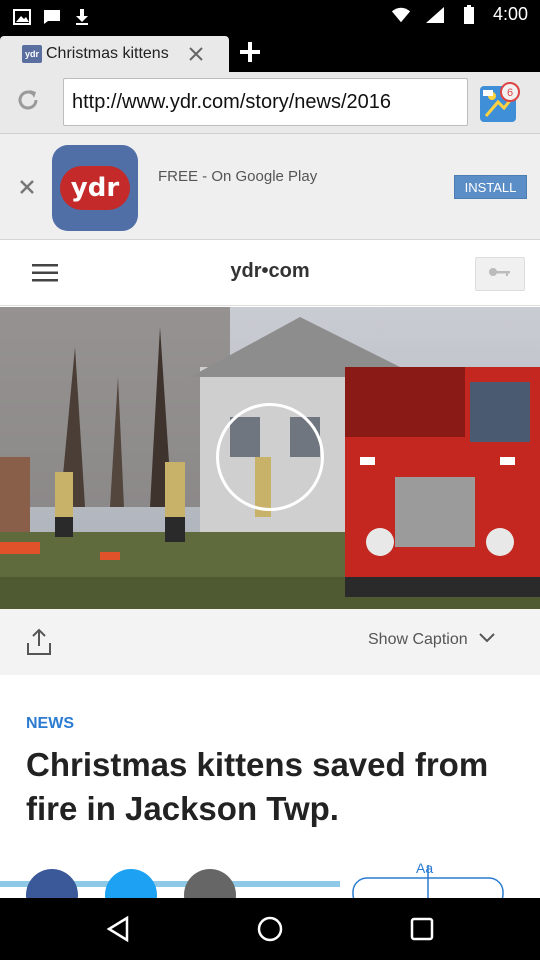  Describe the element at coordinates (210, 883) in the screenshot. I see `email-icon` at that location.